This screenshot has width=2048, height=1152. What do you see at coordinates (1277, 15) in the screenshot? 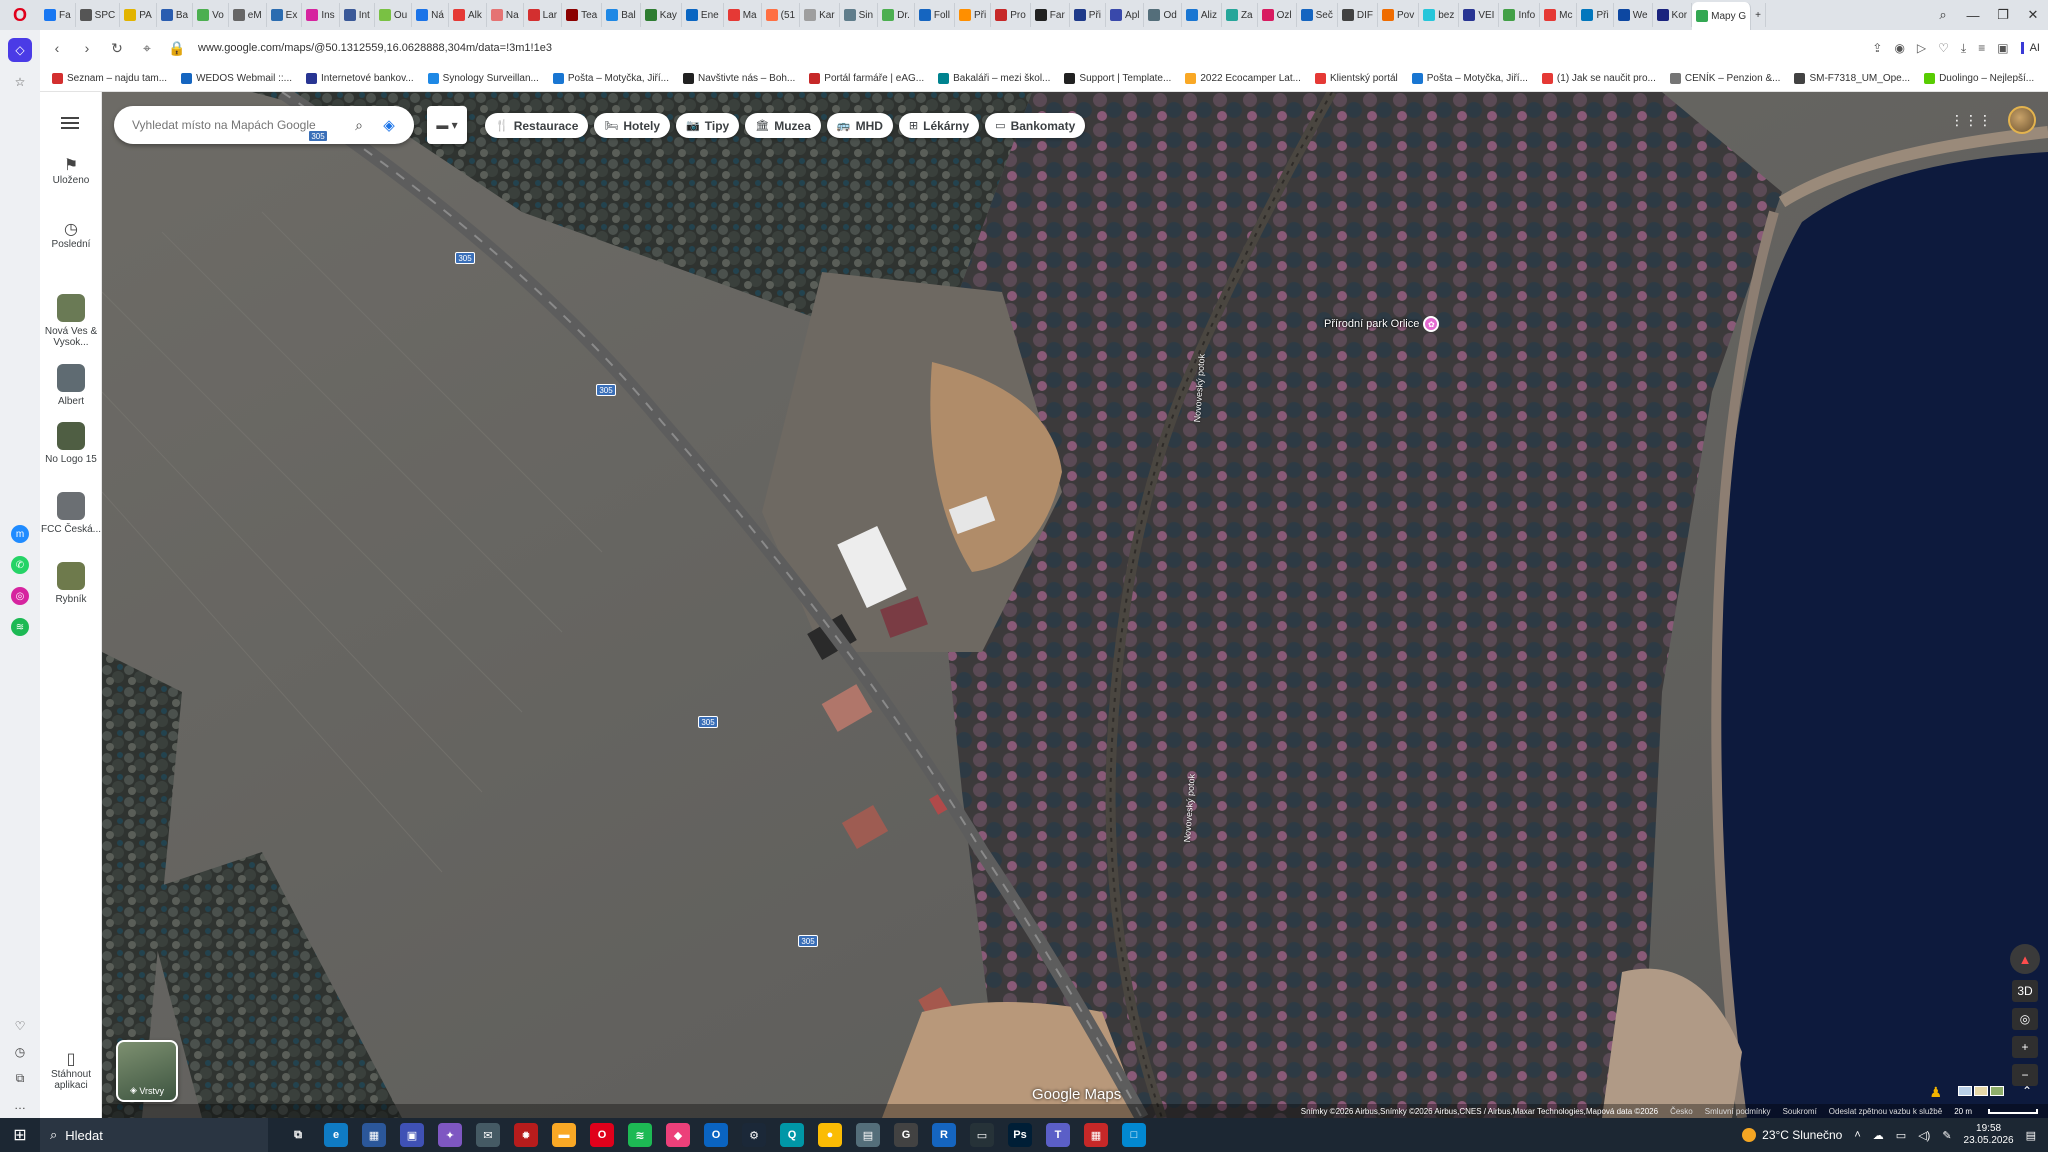
I see `browser-tab: Ozl` at bounding box center [1277, 15].